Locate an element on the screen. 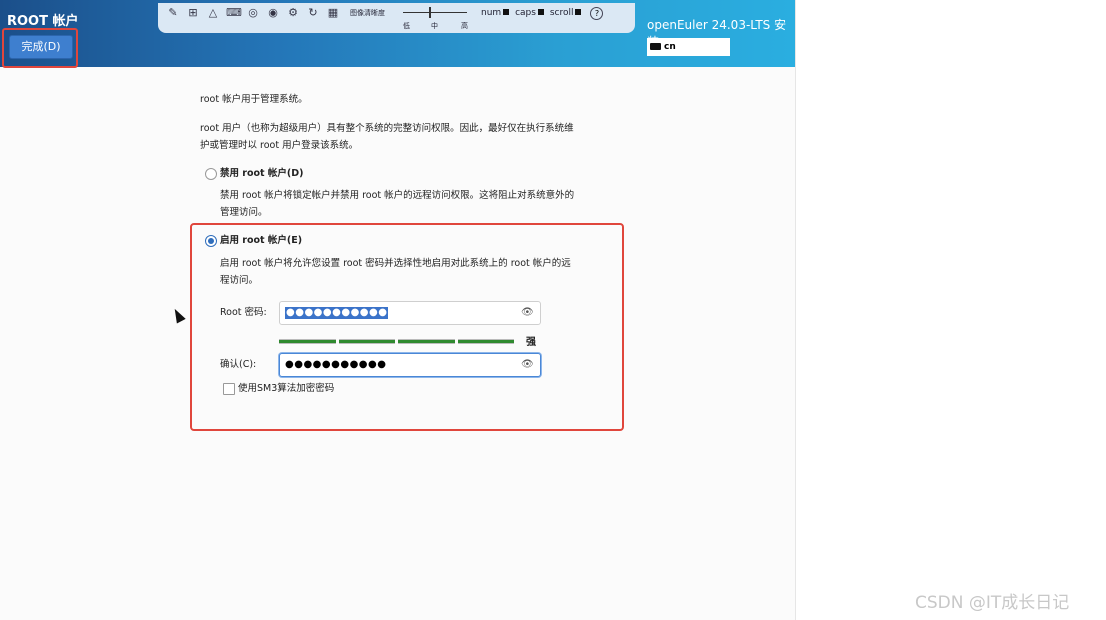 The height and width of the screenshot is (620, 1106). done-highlight-box is located at coordinates (40, 48).